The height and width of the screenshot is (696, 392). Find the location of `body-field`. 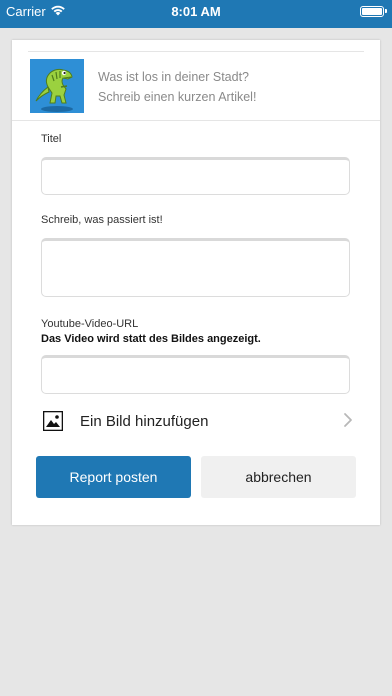

body-field is located at coordinates (195, 267).